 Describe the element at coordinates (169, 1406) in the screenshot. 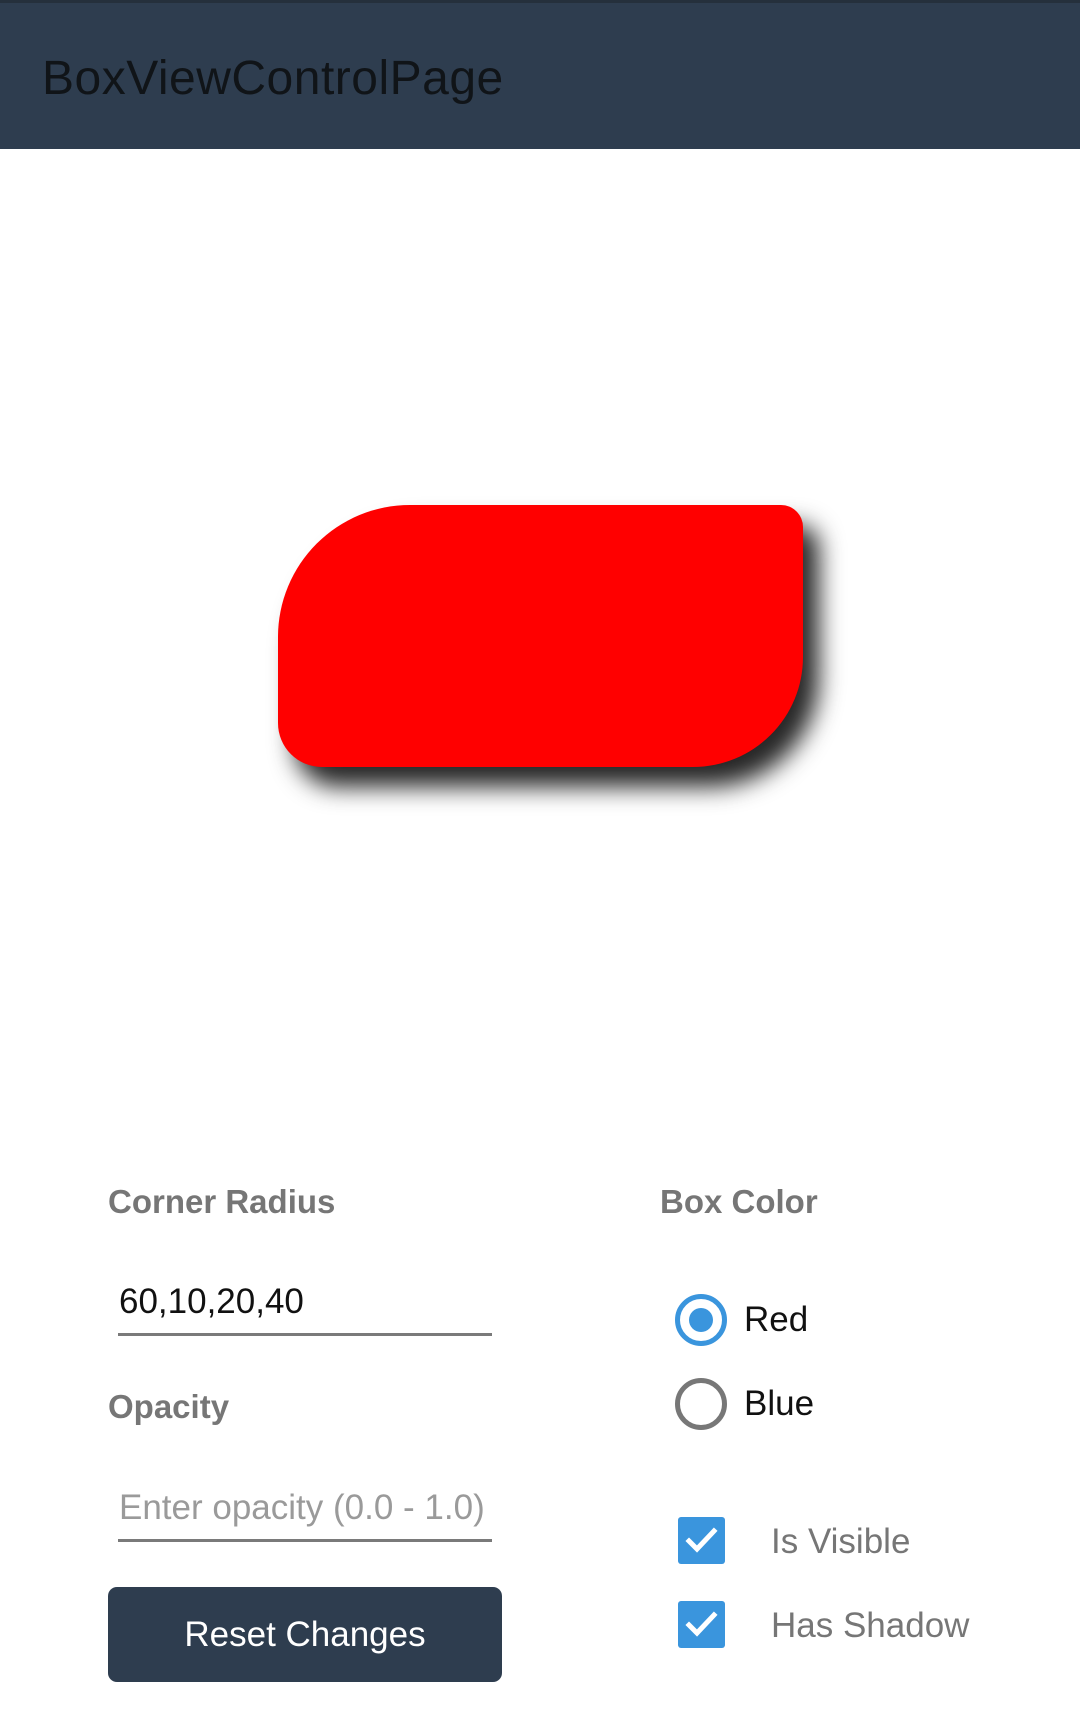

I see `opacity-label: Opacity` at that location.